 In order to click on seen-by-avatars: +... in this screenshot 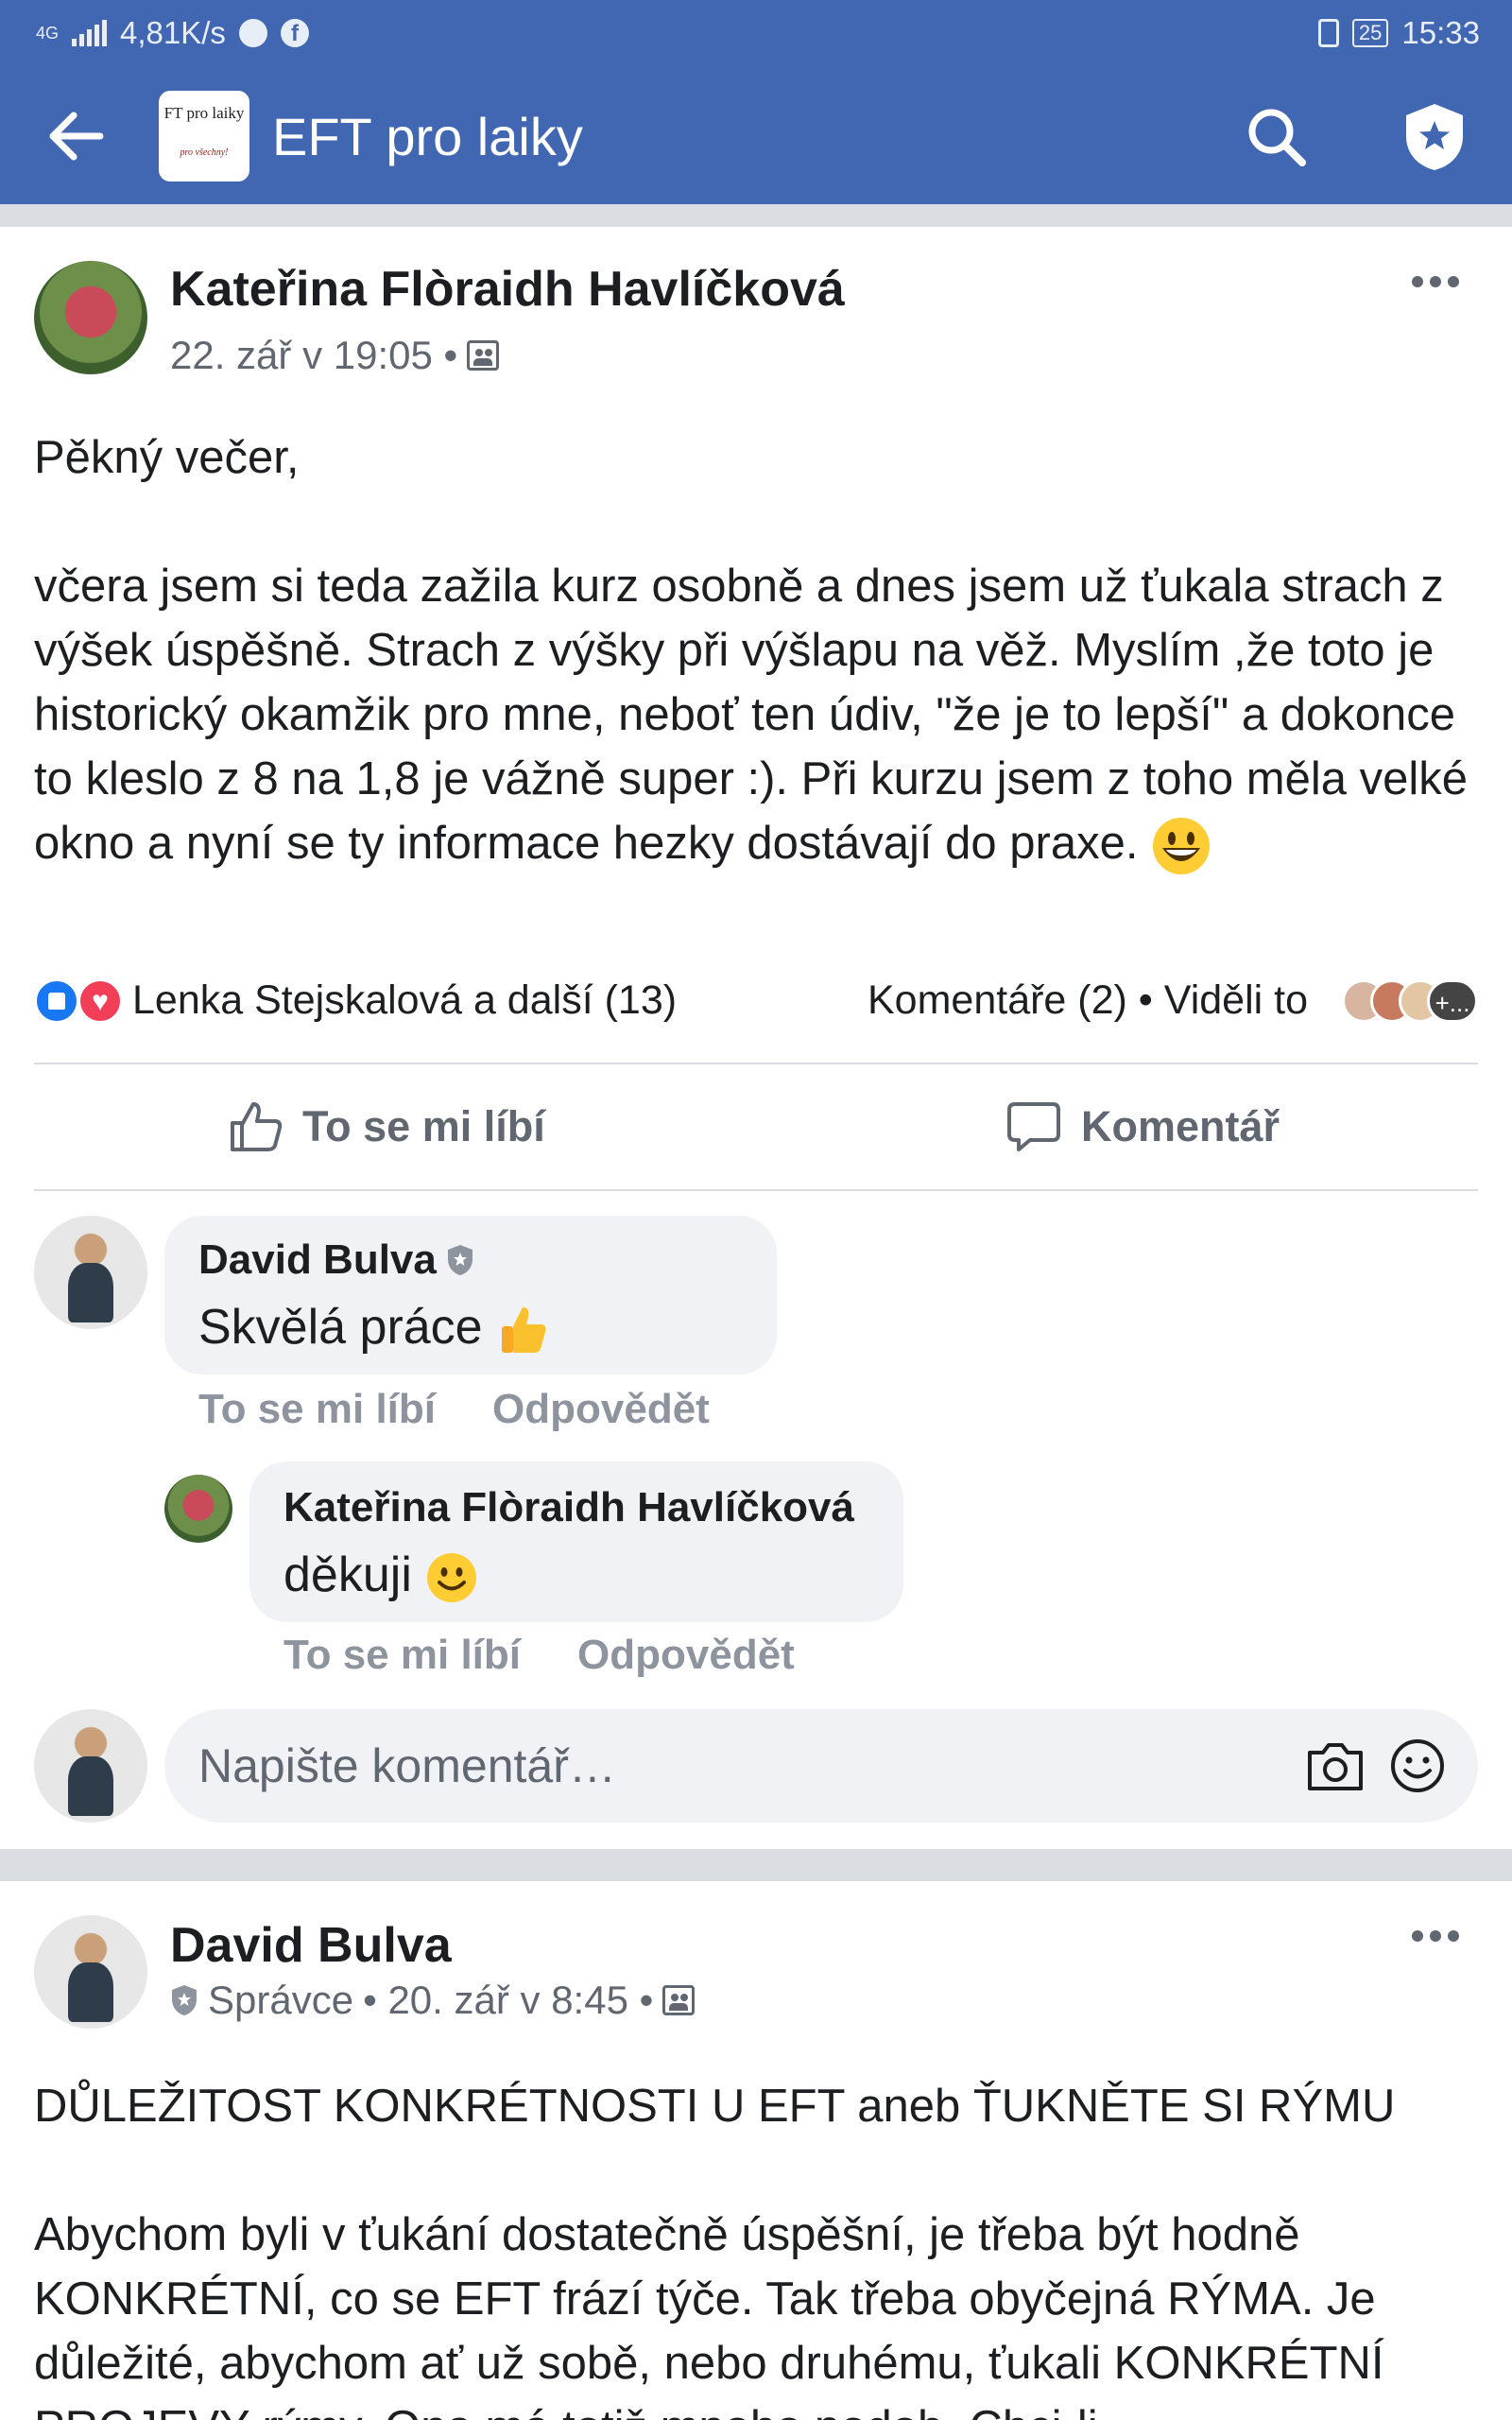, I will do `click(1410, 1000)`.